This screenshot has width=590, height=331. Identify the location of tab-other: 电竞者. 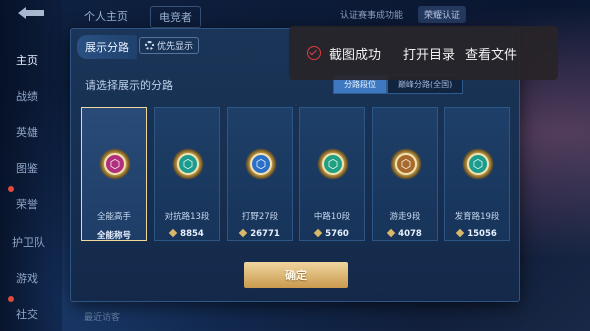
(175, 17).